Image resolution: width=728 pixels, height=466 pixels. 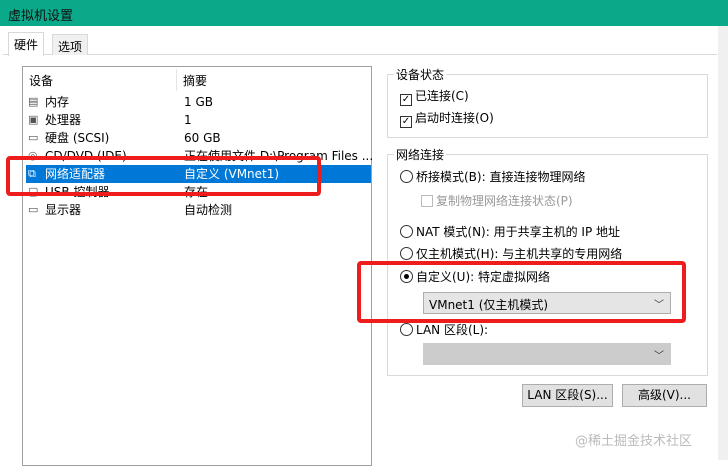 What do you see at coordinates (33, 137) in the screenshot?
I see `disk-icon: ▭` at bounding box center [33, 137].